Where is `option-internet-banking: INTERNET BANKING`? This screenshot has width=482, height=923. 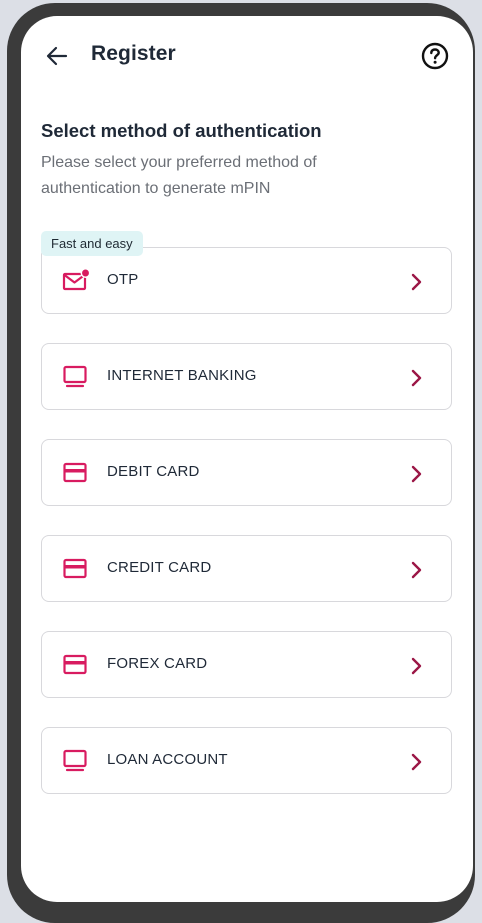 option-internet-banking: INTERNET BANKING is located at coordinates (246, 376).